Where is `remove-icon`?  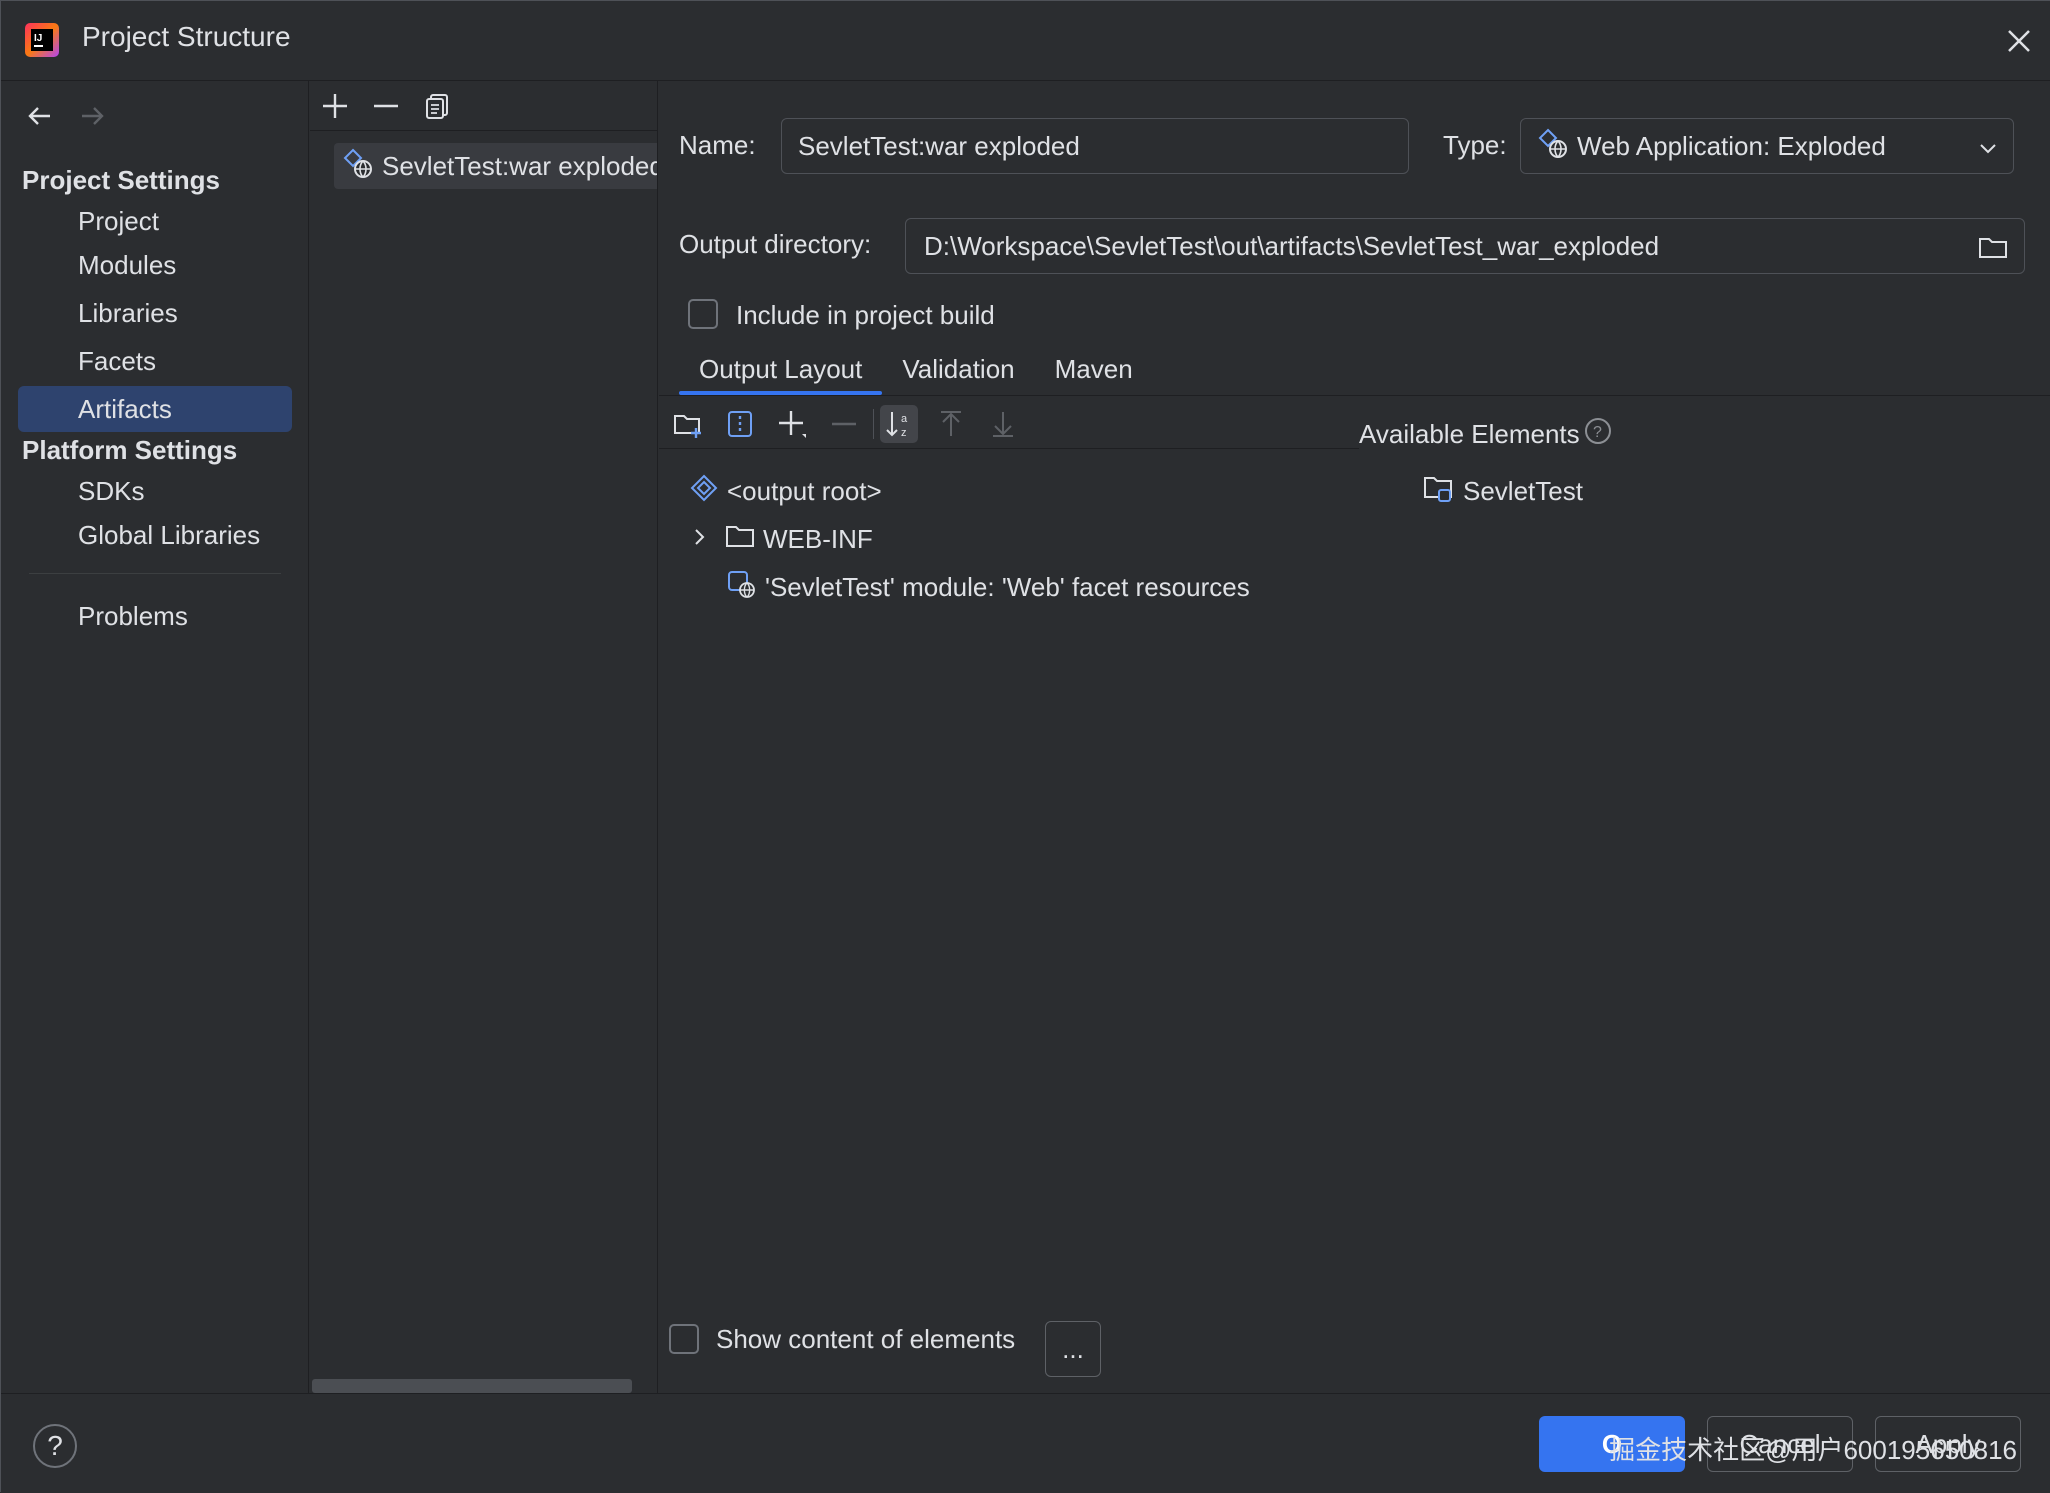
remove-icon is located at coordinates (386, 106).